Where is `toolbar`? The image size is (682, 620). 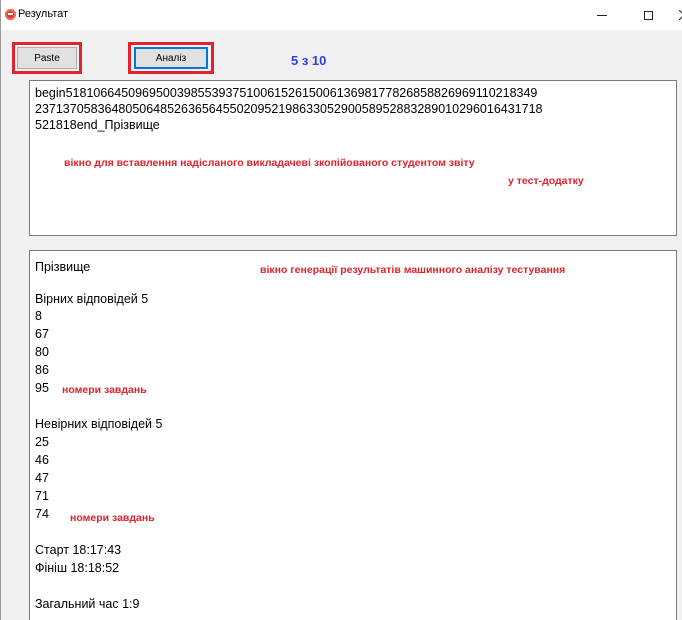
toolbar is located at coordinates (341, 54).